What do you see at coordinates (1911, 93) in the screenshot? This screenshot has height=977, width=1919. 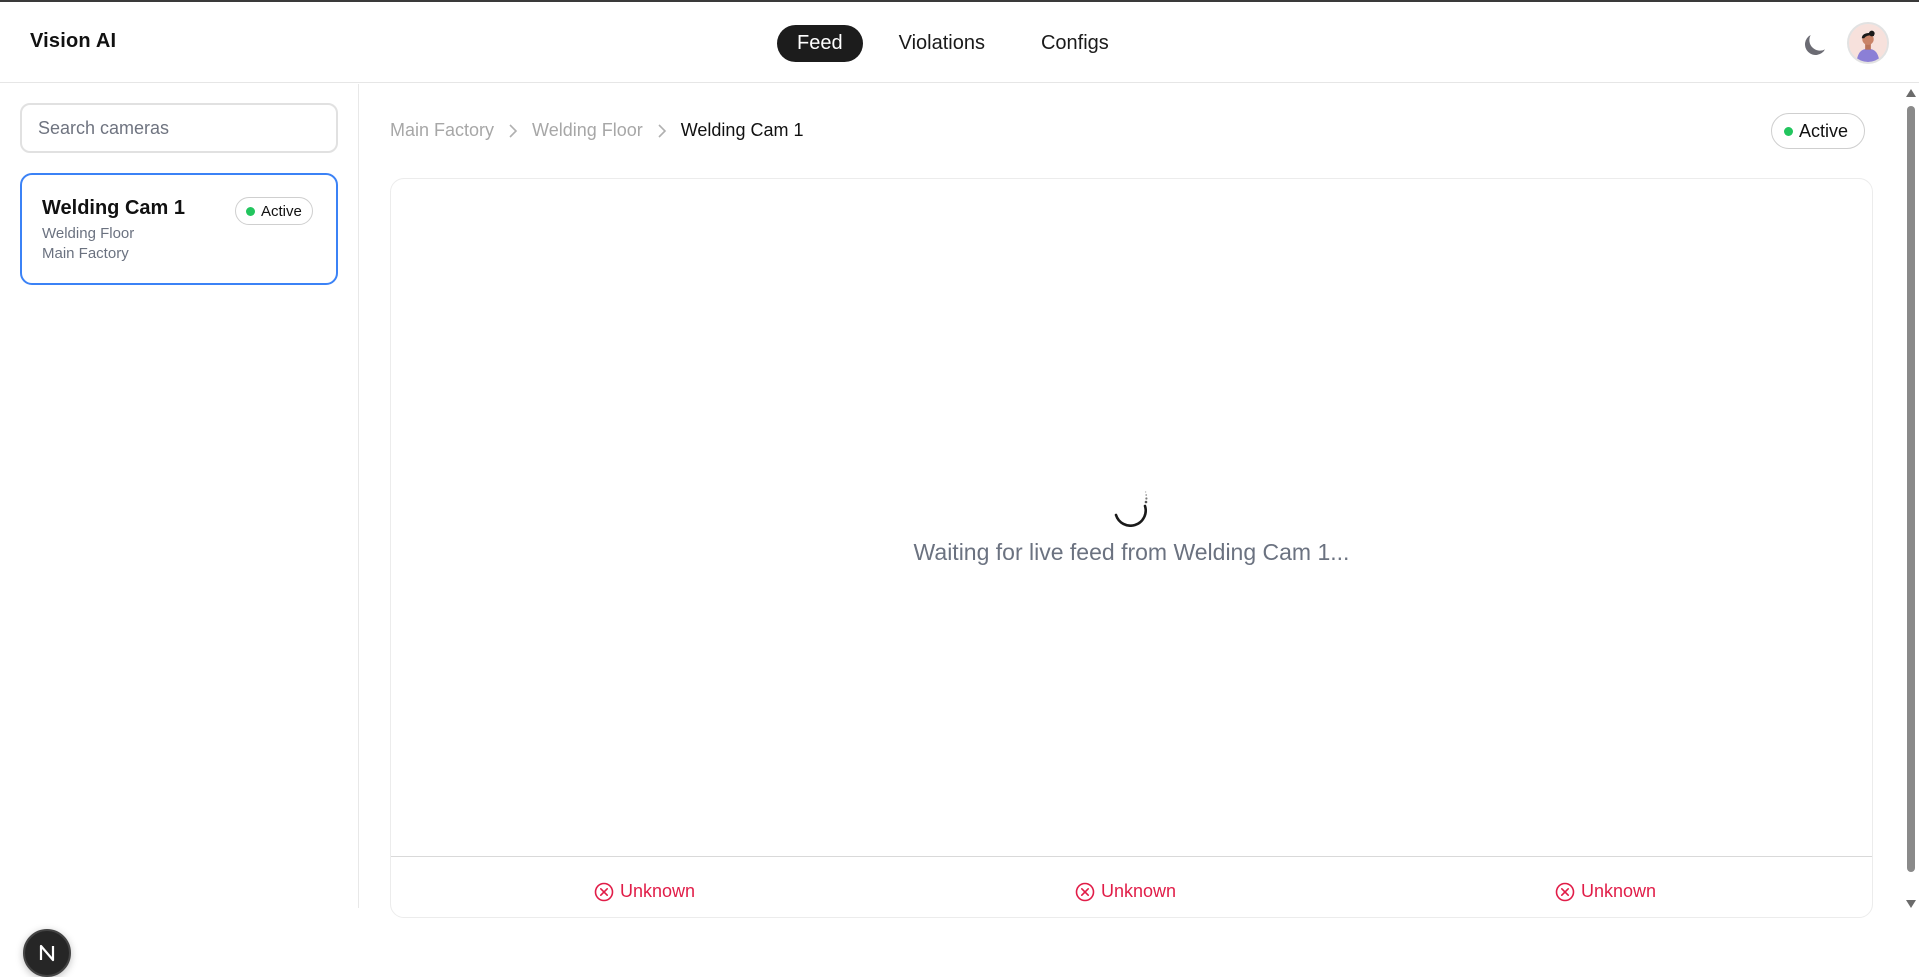 I see `scroll-up-arrow-icon` at bounding box center [1911, 93].